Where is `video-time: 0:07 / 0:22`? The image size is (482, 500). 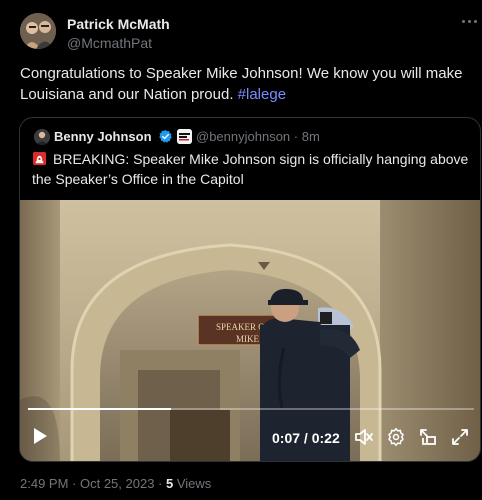
video-time: 0:07 / 0:22 is located at coordinates (306, 438).